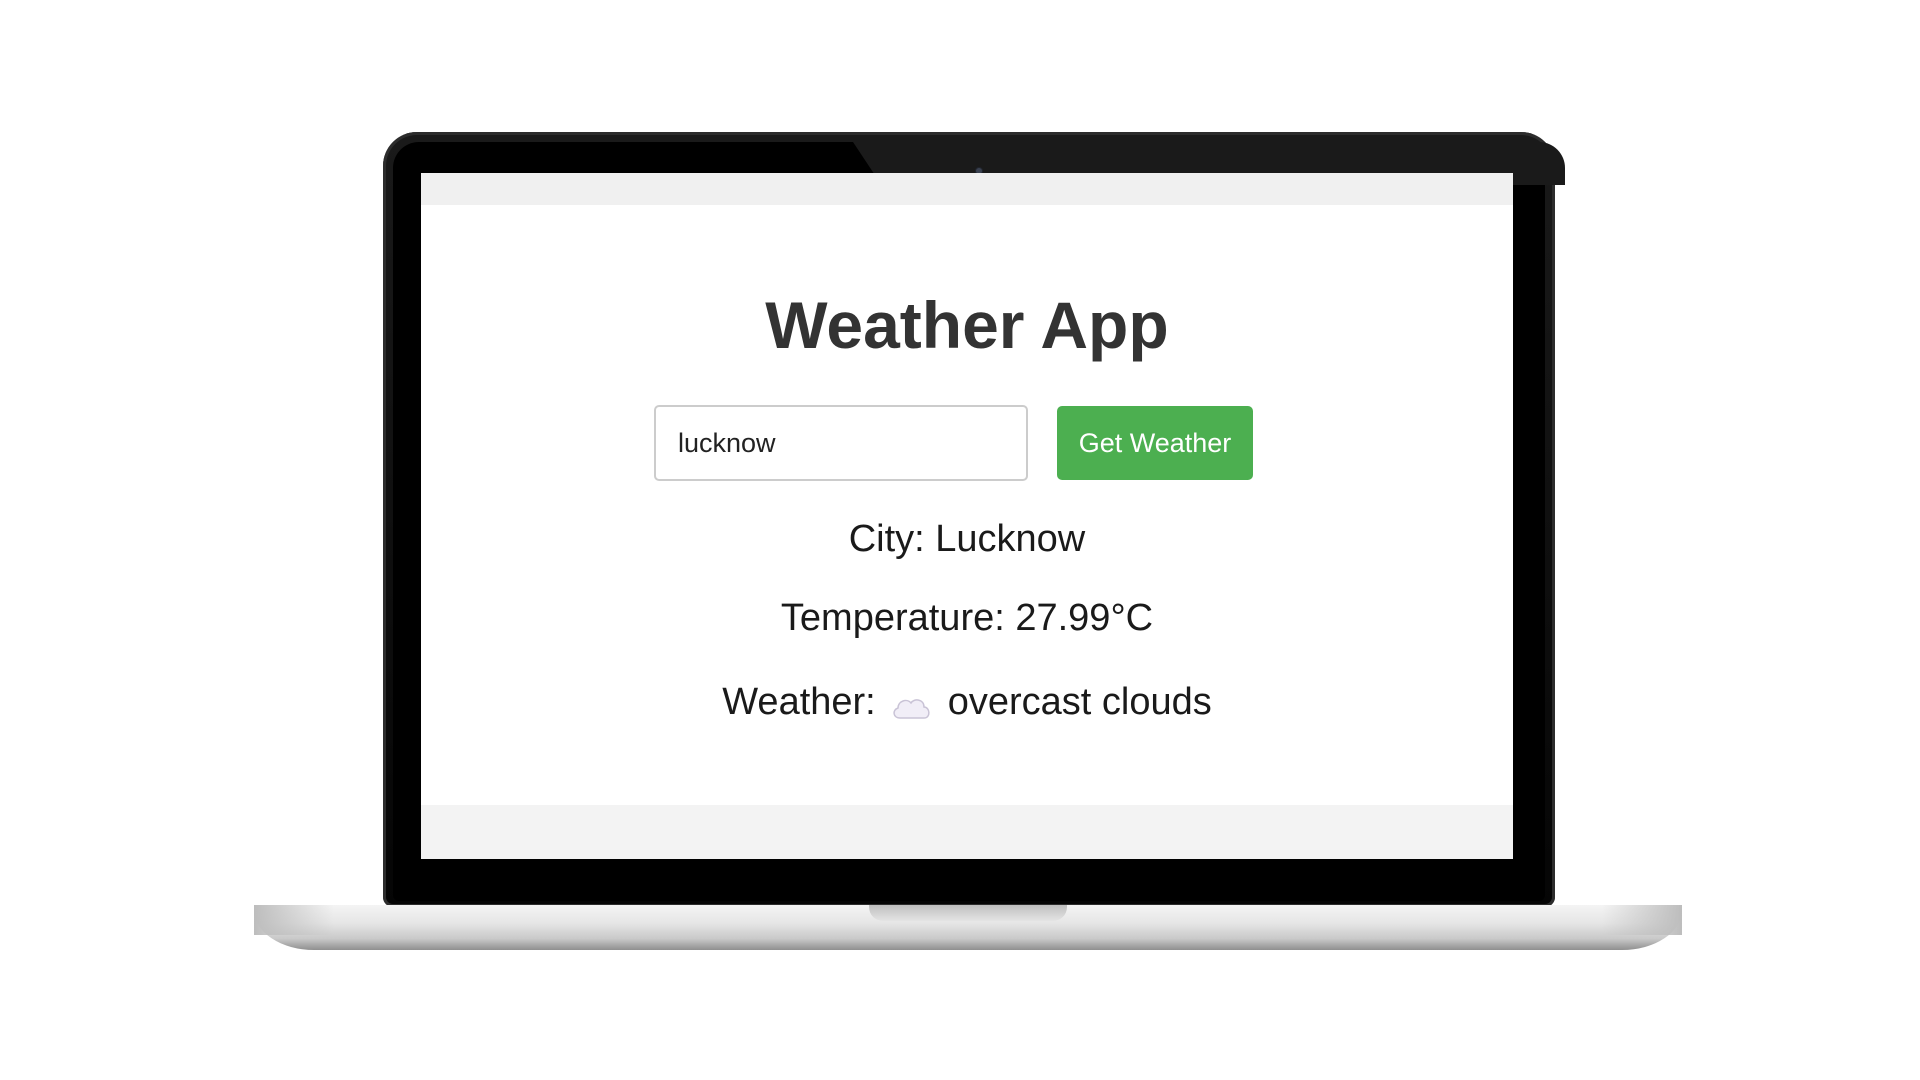 This screenshot has width=1920, height=1080. I want to click on city-input, so click(841, 443).